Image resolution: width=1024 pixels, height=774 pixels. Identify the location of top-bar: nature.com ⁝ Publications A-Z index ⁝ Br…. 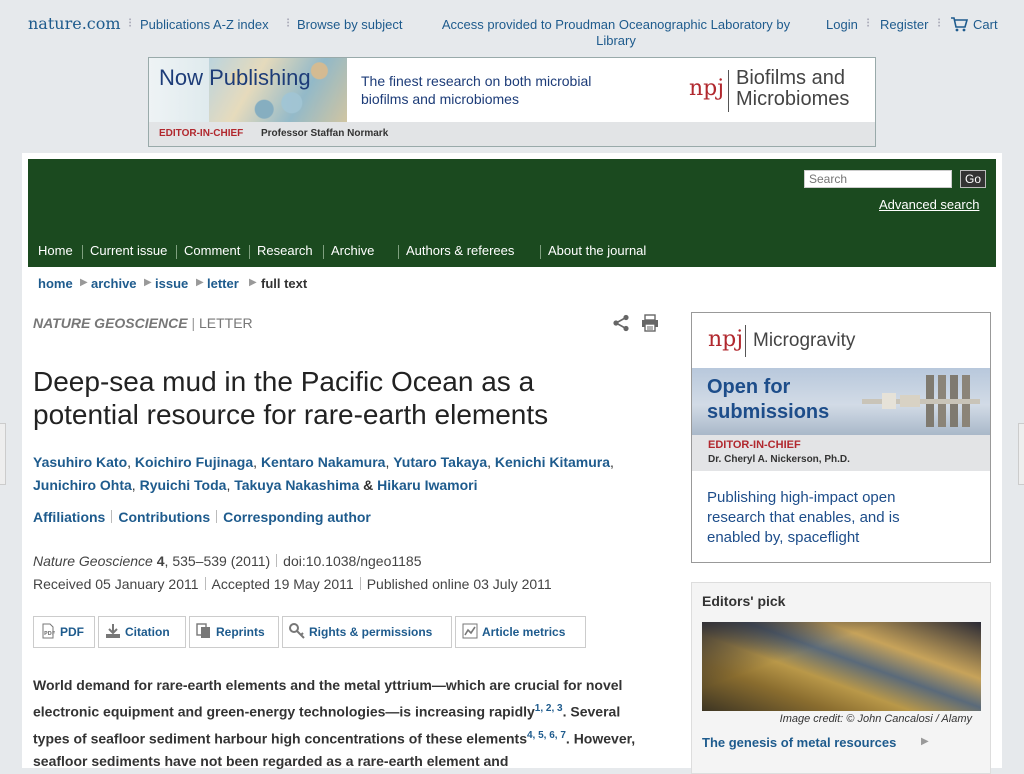
(512, 26).